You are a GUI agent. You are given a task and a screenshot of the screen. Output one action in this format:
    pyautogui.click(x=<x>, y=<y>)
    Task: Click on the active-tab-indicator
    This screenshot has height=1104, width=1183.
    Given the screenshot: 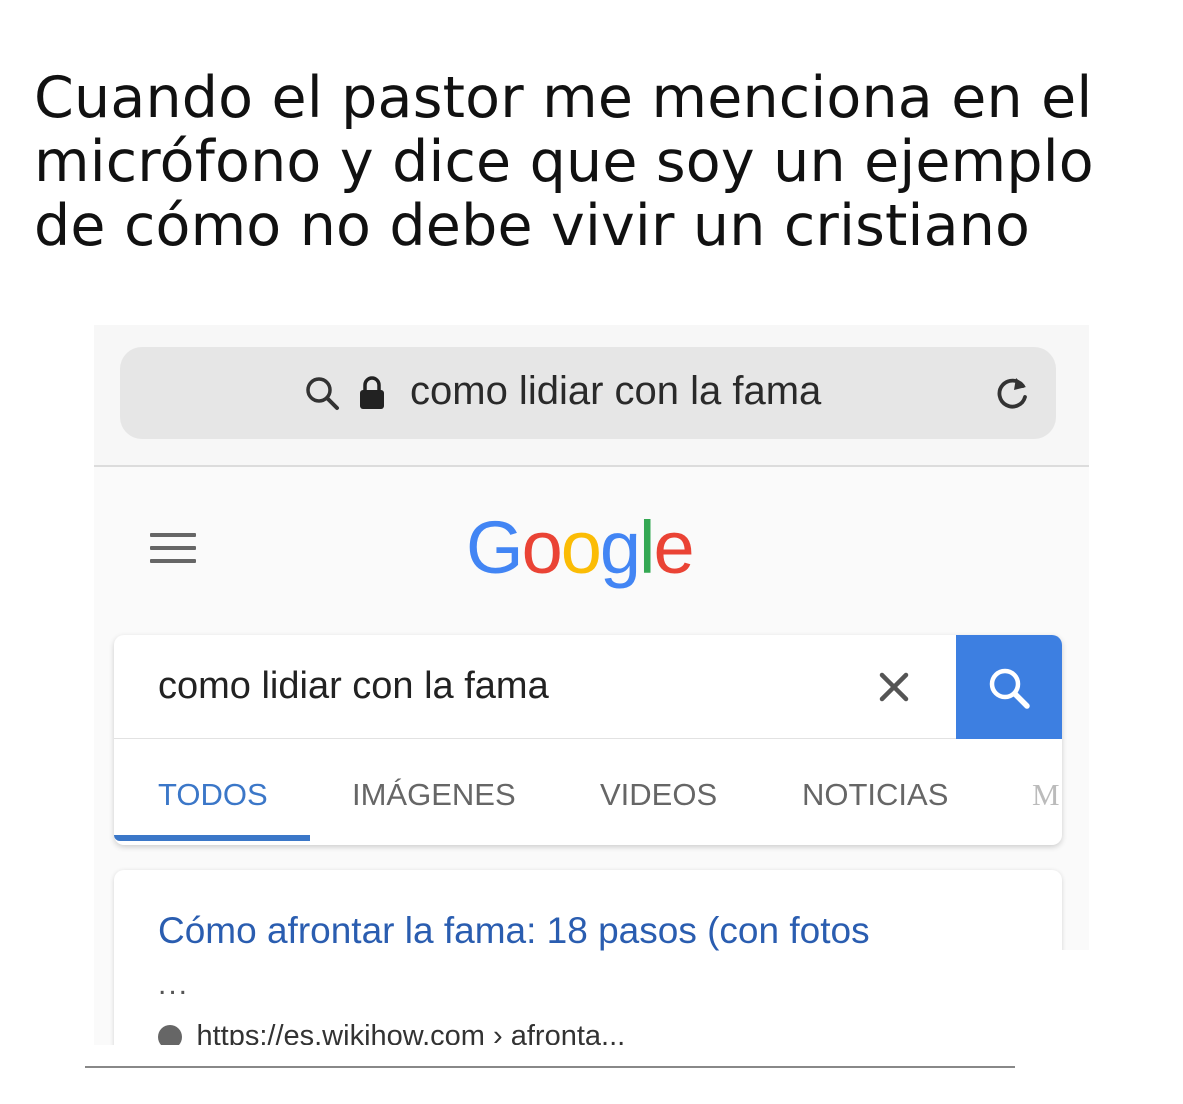 What is the action you would take?
    pyautogui.click(x=212, y=838)
    